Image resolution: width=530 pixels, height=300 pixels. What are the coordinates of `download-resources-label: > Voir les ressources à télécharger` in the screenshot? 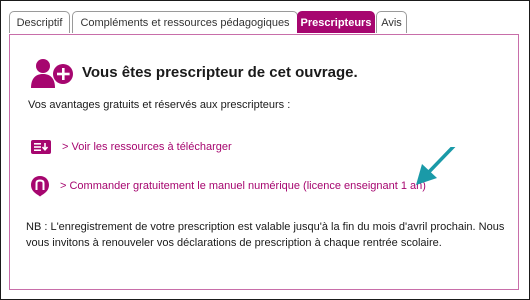 It's located at (147, 147).